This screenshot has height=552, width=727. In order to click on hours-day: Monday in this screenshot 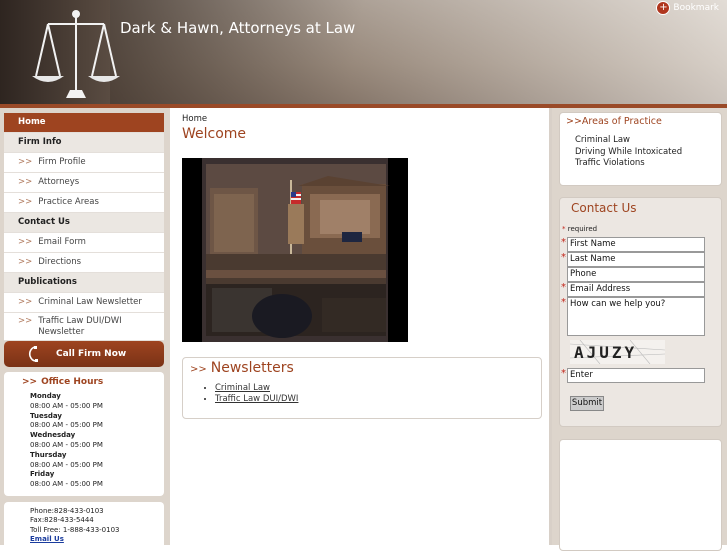, I will do `click(45, 396)`.